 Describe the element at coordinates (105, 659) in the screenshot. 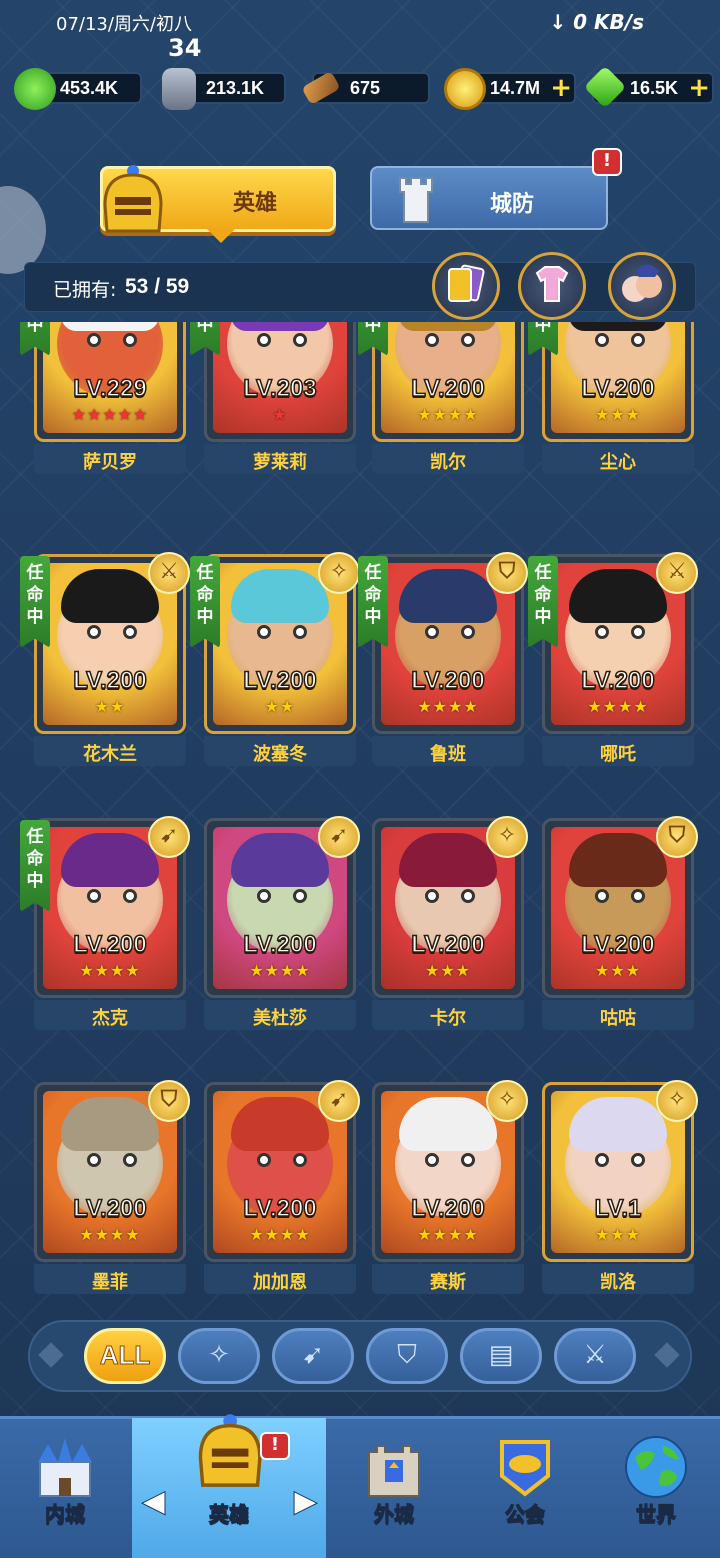

I see `hero-card: LV.200 ★★ ⚔ 任命中花木兰` at that location.